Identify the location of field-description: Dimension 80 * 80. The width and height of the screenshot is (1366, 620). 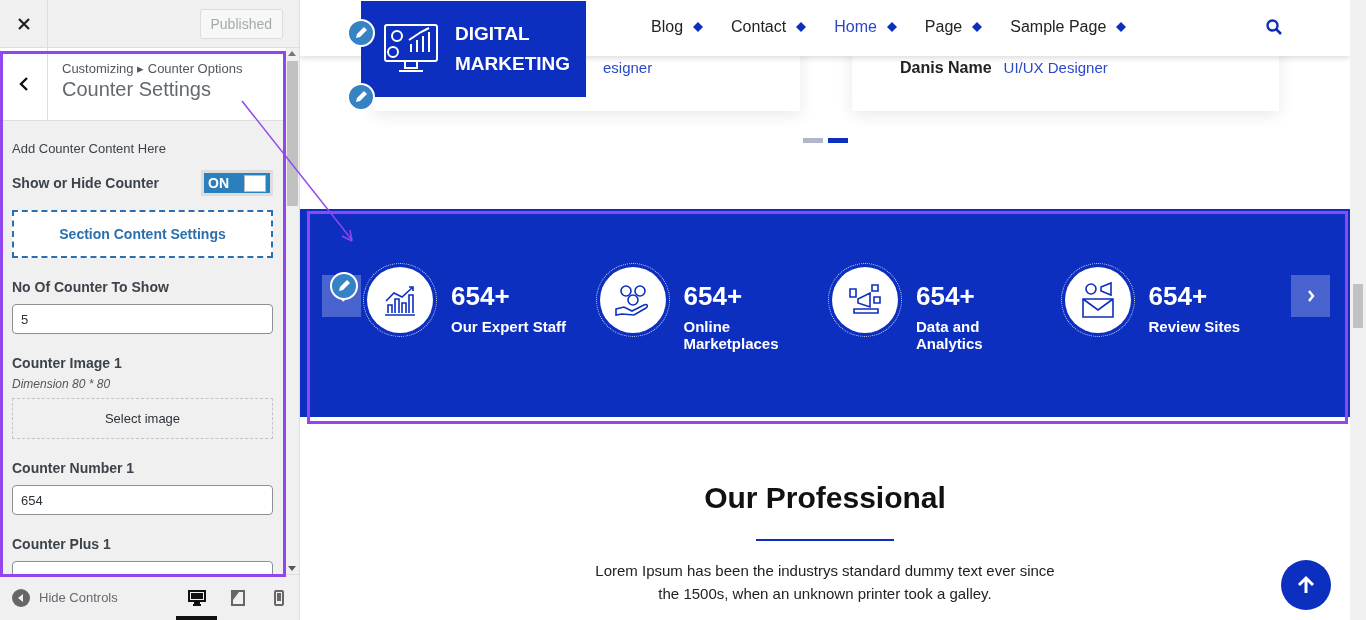
(62, 384).